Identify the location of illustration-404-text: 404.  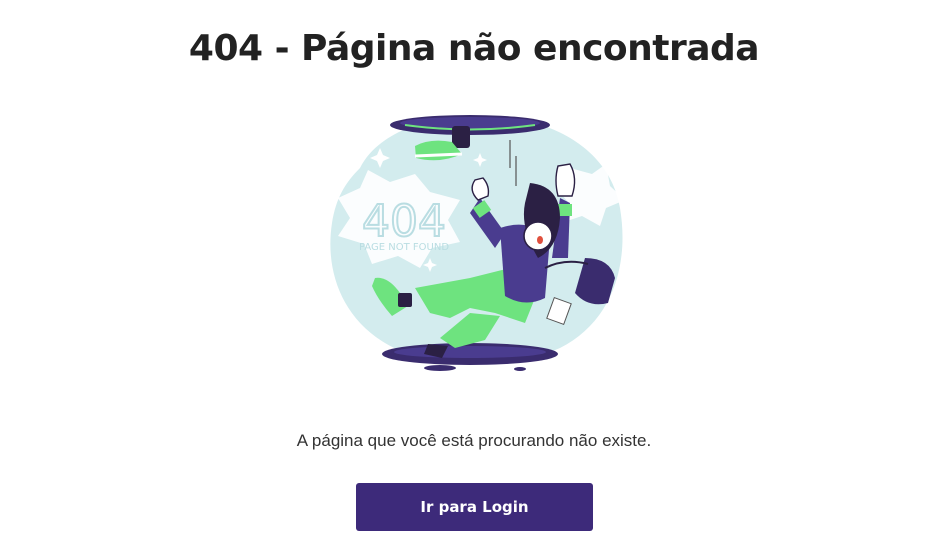
(404, 221).